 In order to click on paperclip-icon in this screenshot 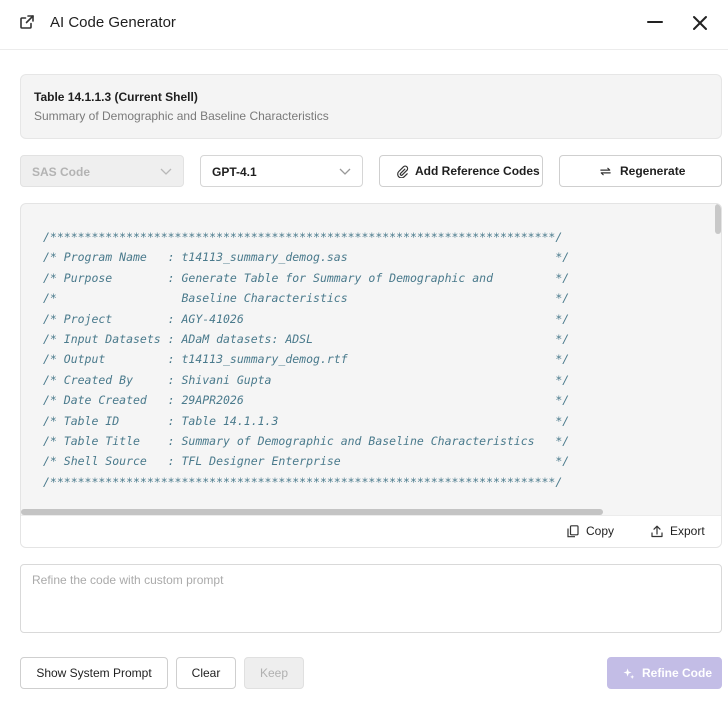, I will do `click(403, 171)`.